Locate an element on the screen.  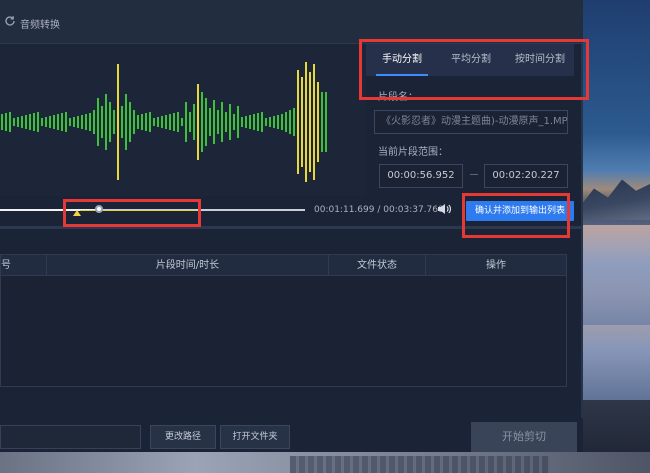
tab-time-split: 按时间分割 is located at coordinates (540, 60).